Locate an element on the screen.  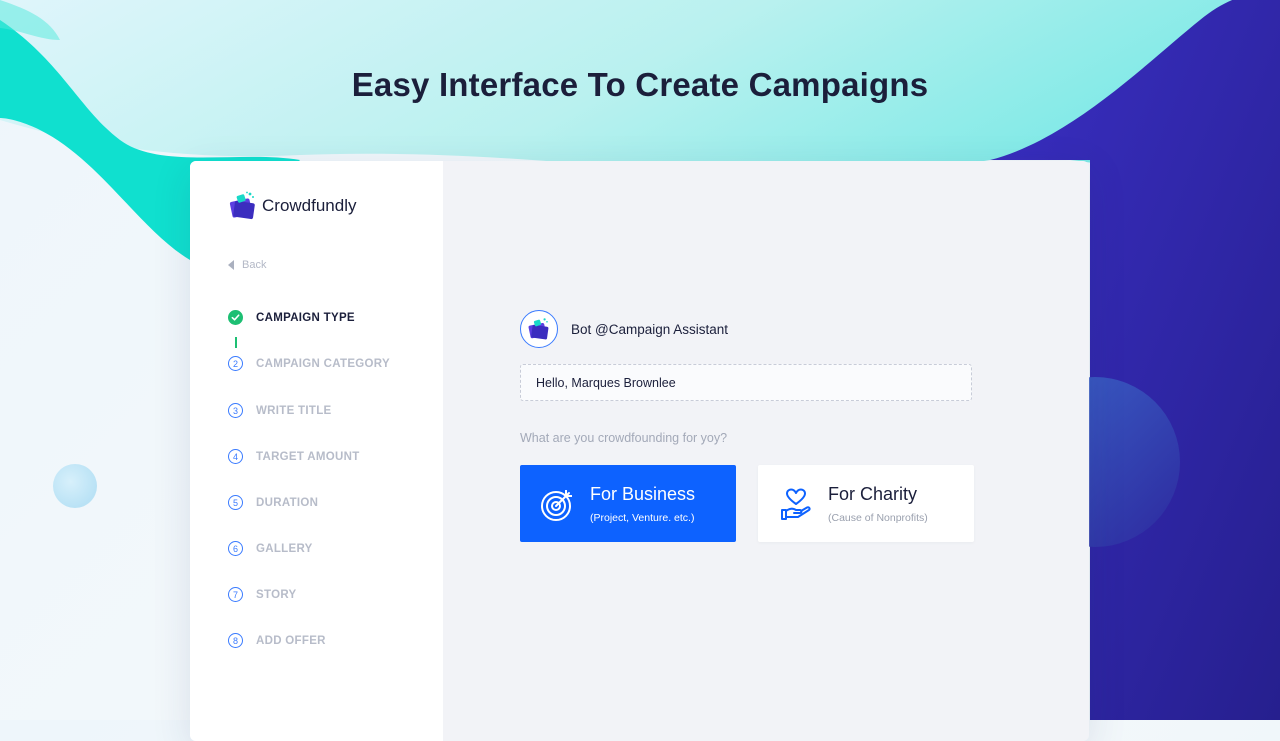
heart-hand-icon is located at coordinates (796, 504).